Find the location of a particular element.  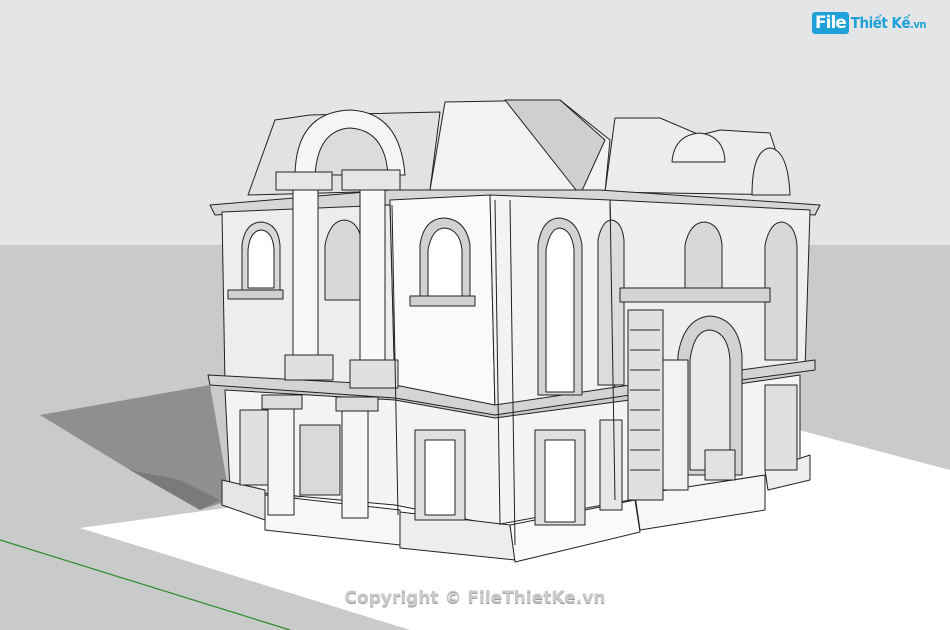

logo-name-main: Thiết Kế is located at coordinates (880, 23).